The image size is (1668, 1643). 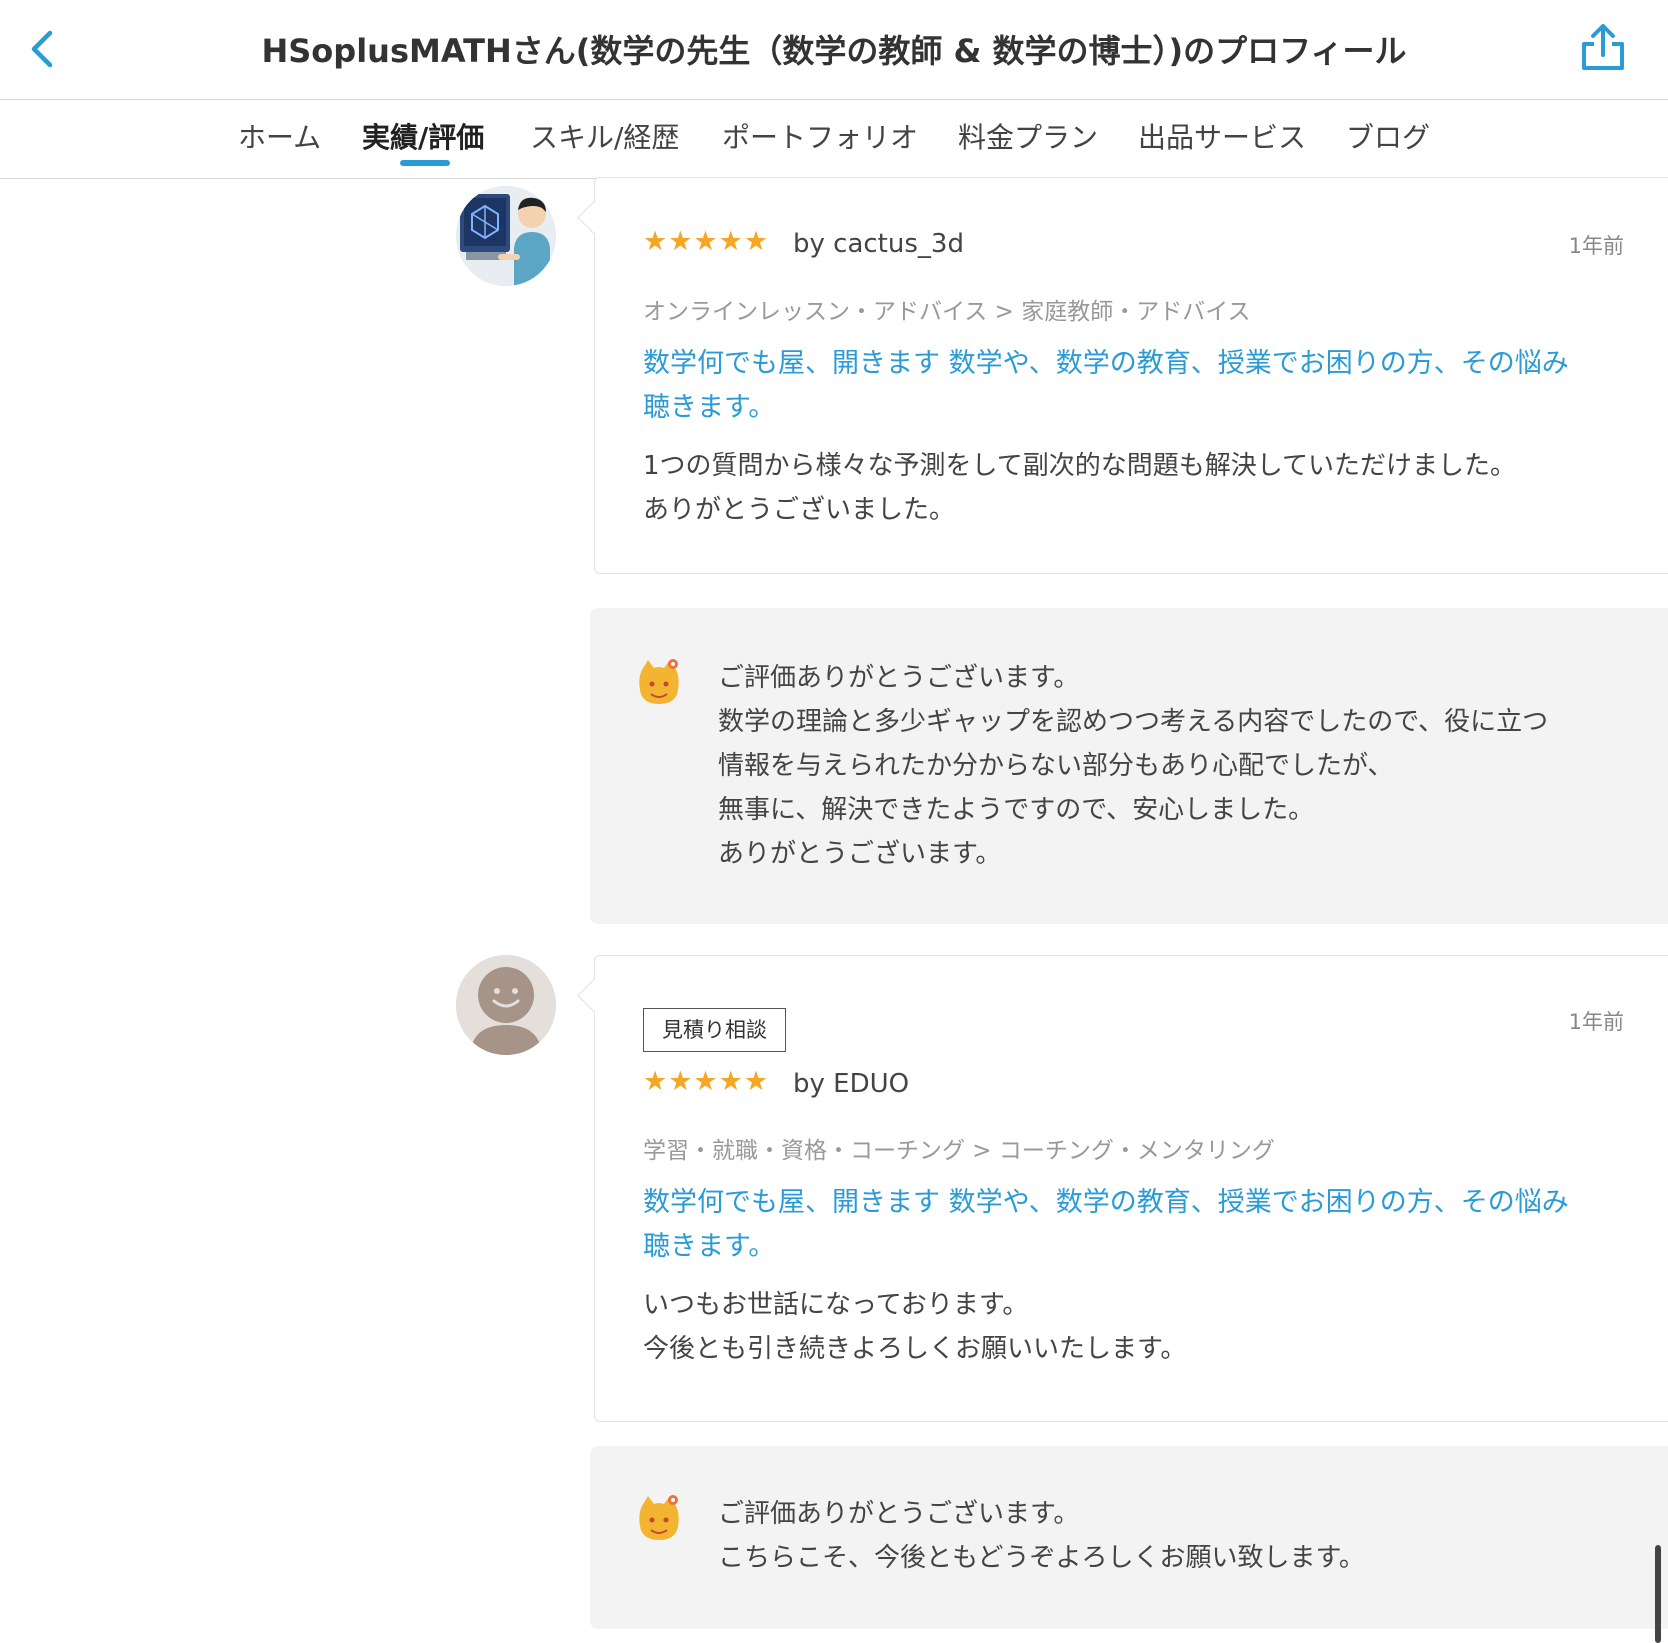 What do you see at coordinates (860, 854) in the screenshot?
I see `reply-line: ありがとうございます。` at bounding box center [860, 854].